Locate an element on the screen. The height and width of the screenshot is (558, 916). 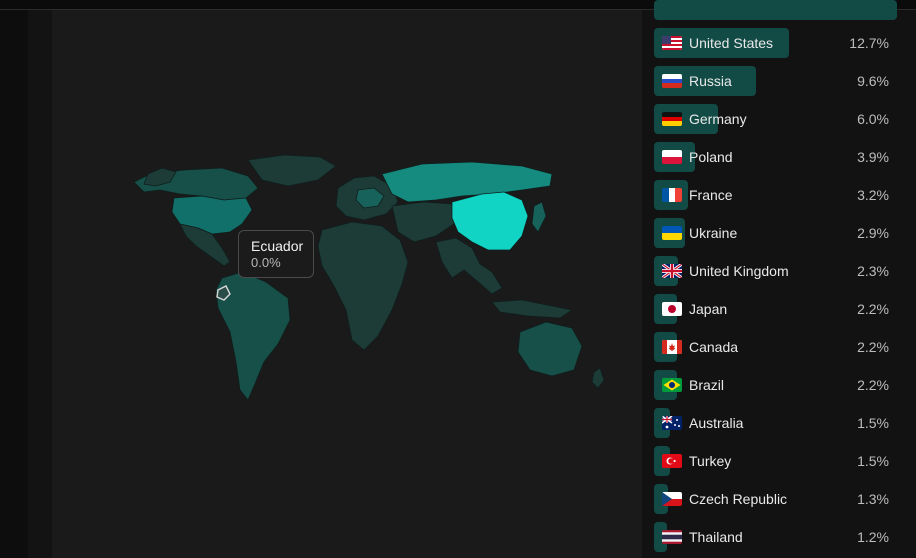
country-percentage: 9.6% is located at coordinates (873, 81).